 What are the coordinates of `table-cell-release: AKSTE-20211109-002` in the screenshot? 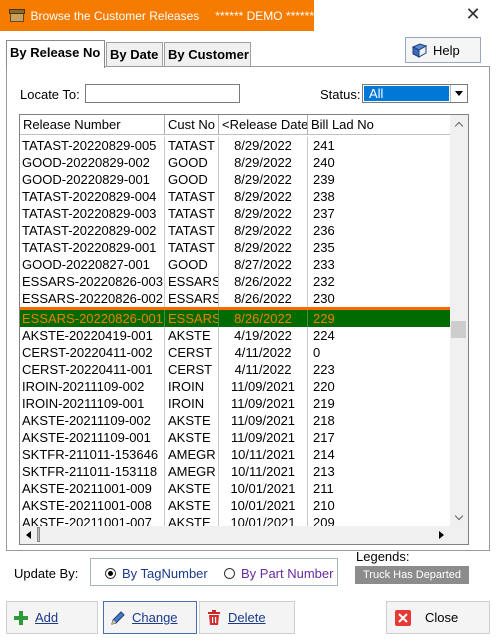 It's located at (92, 420).